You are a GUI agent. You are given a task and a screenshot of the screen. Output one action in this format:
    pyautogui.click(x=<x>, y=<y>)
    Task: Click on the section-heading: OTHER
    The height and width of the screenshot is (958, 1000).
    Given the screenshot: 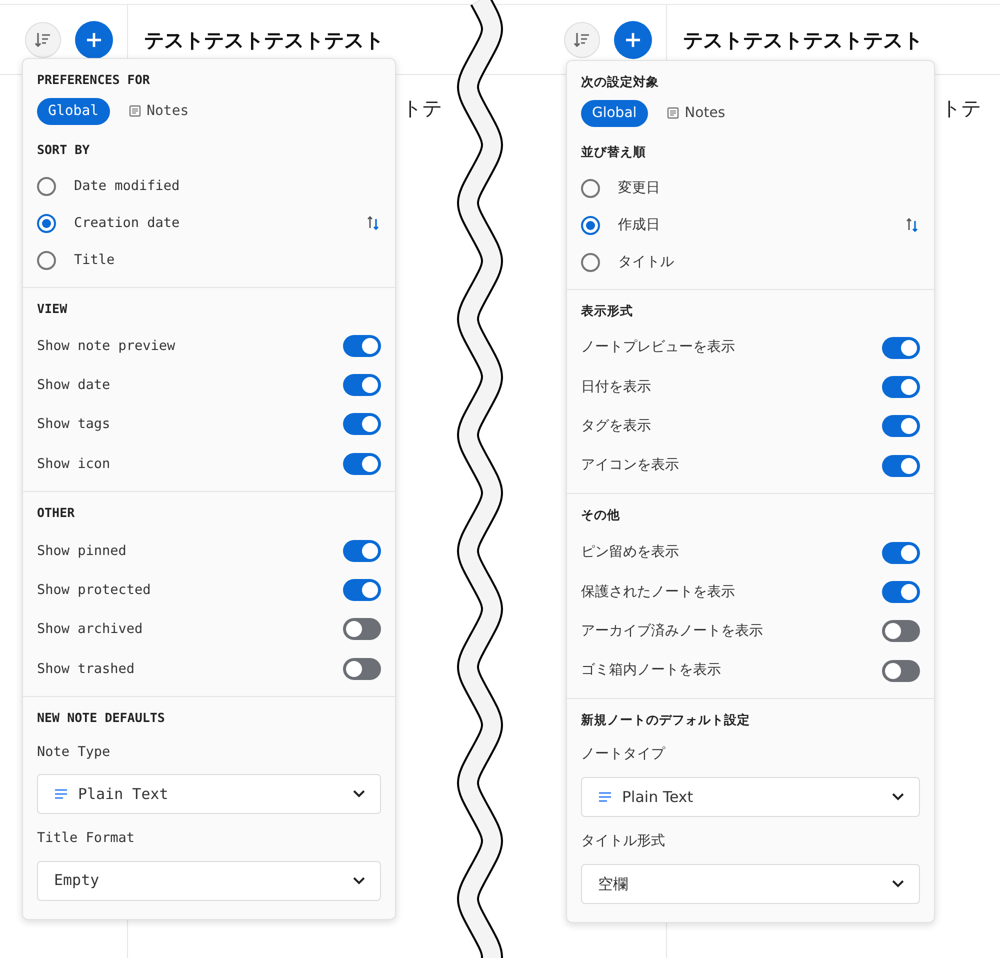 What is the action you would take?
    pyautogui.click(x=56, y=513)
    